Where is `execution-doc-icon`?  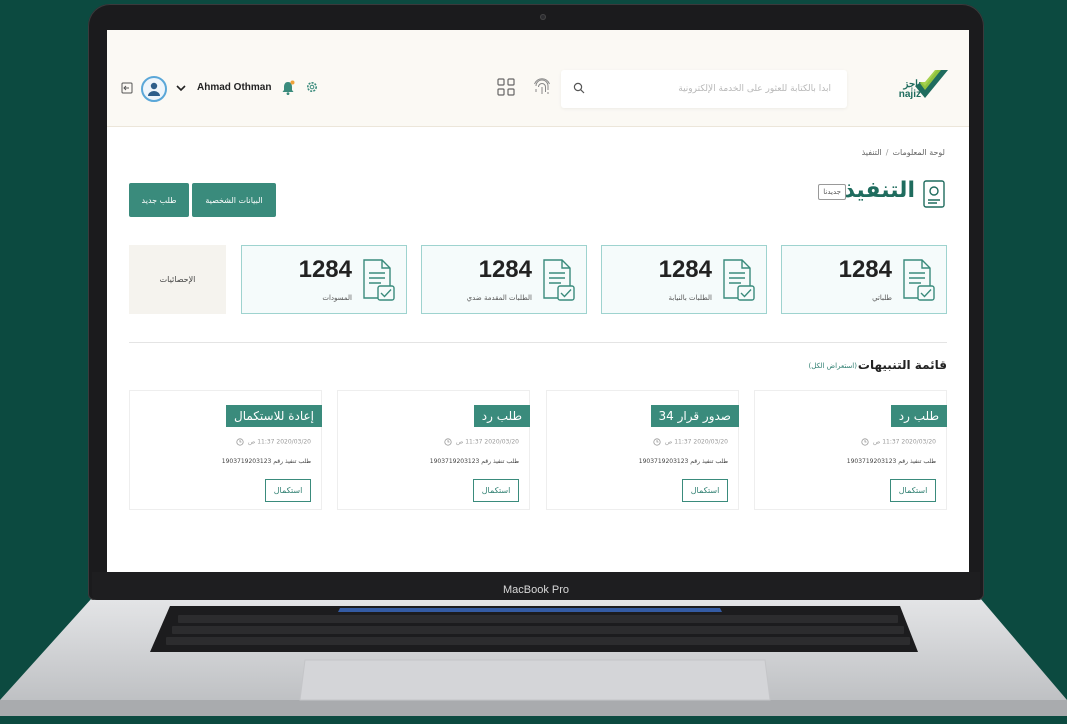
execution-doc-icon is located at coordinates (934, 194).